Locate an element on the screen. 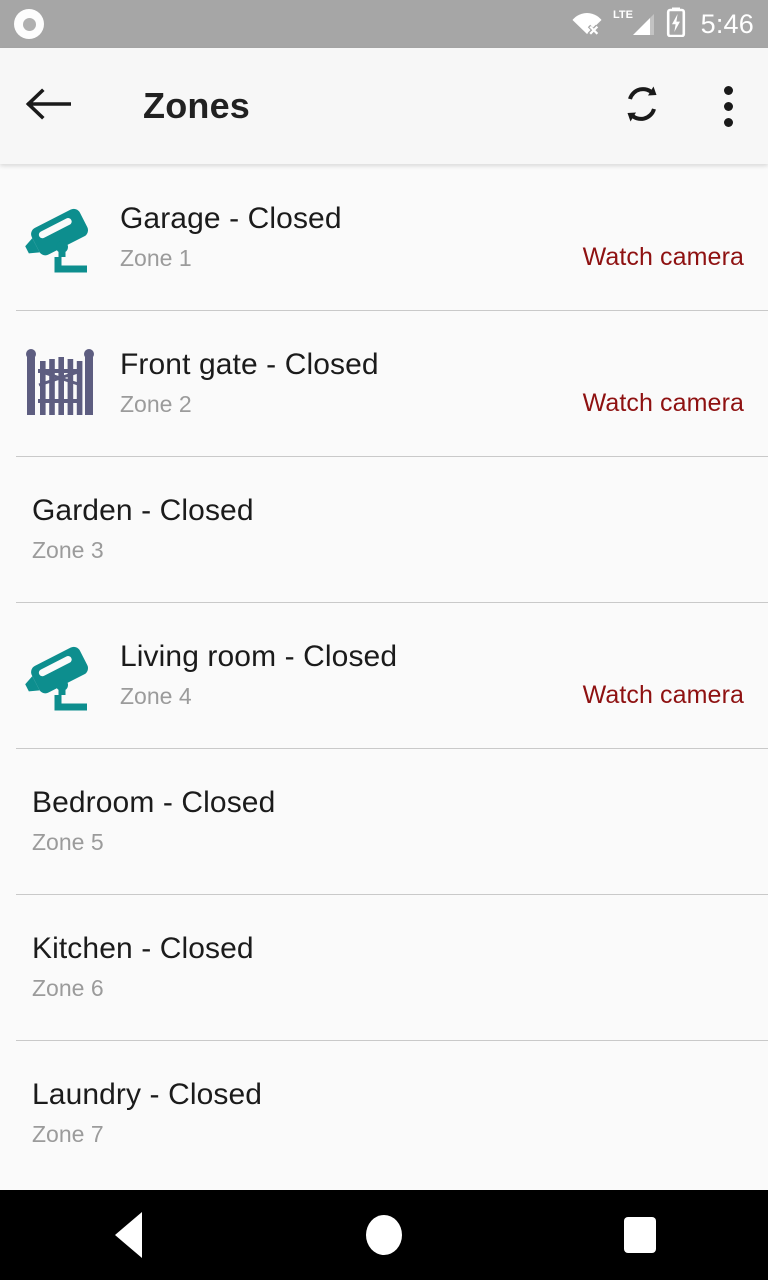 This screenshot has width=768, height=1280. zone-row-text: Garden - Closed Zone 3 is located at coordinates (400, 529).